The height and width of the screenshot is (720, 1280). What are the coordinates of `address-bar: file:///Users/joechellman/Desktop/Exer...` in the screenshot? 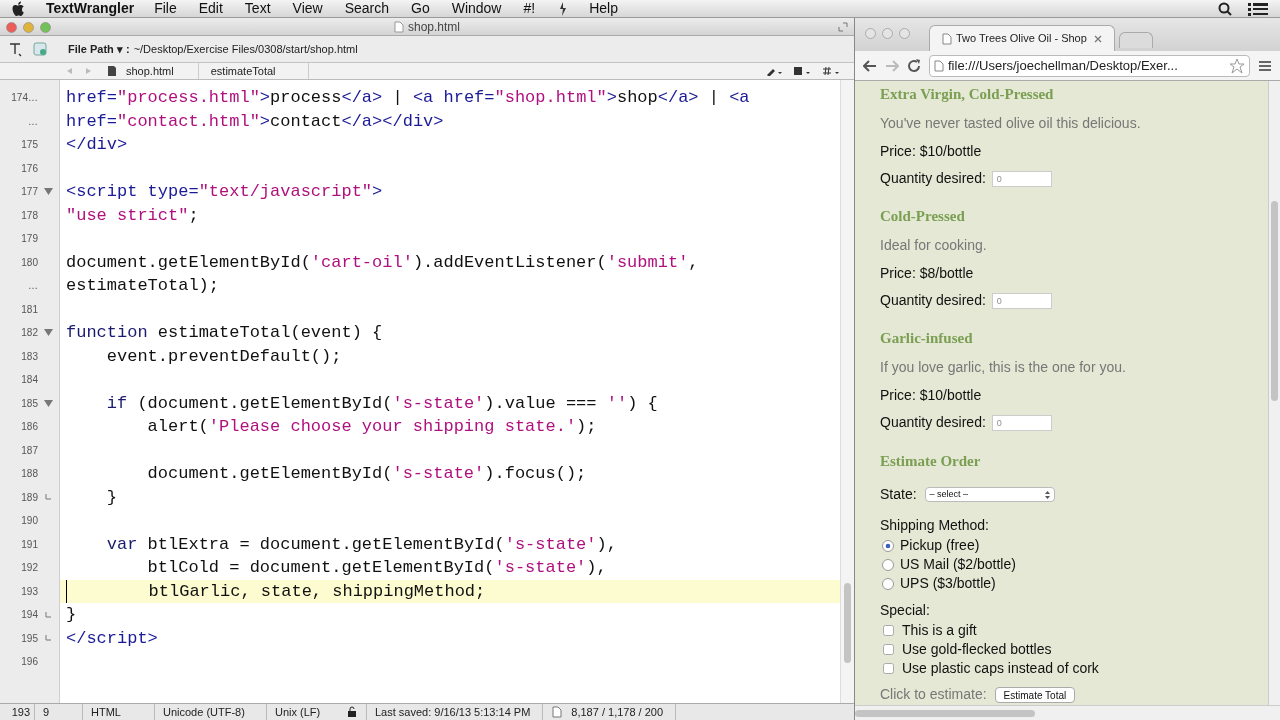 It's located at (1089, 65).